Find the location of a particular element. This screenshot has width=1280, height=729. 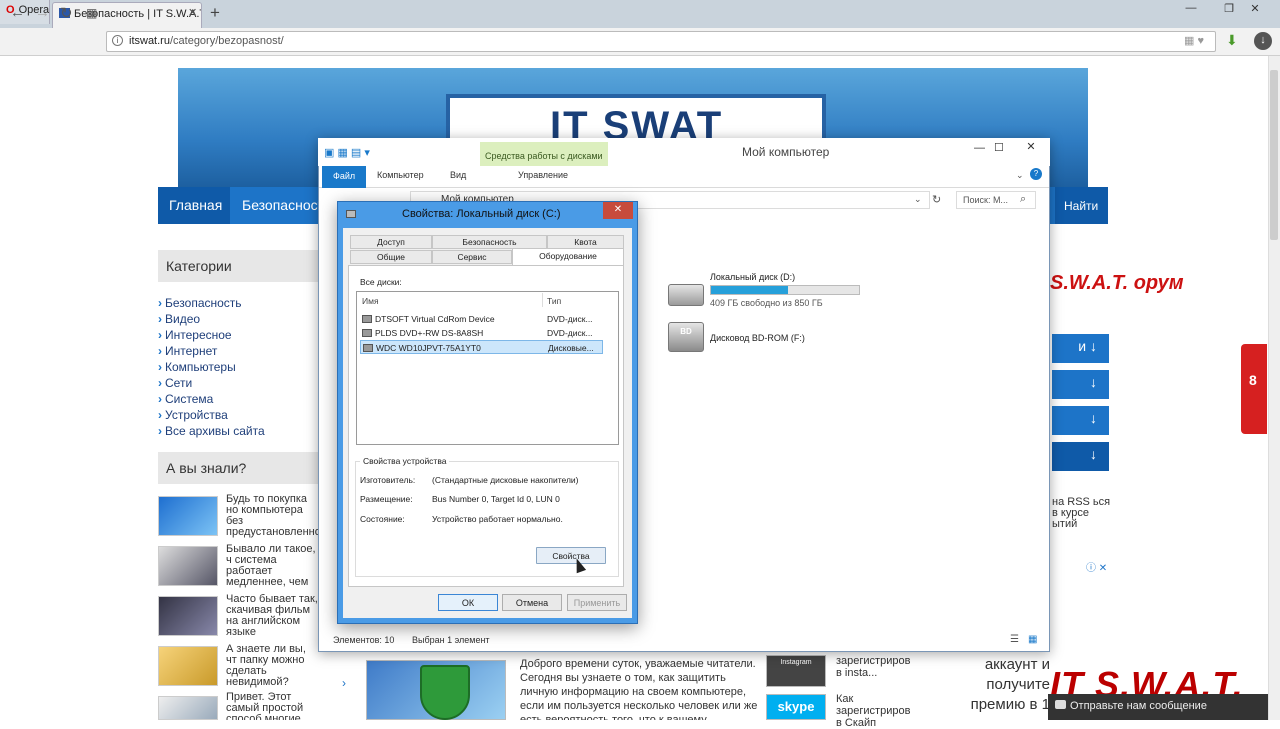

apply-button: Применить is located at coordinates (597, 602).